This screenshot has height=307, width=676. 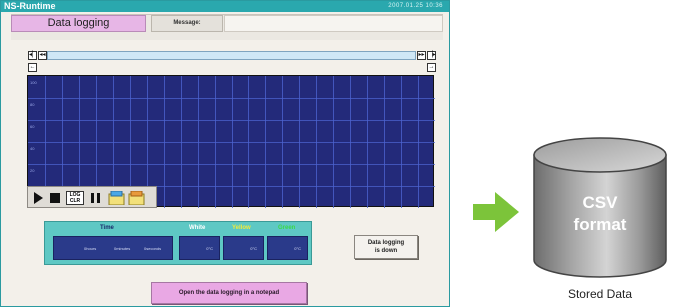 I want to click on series-name-green: Green, so click(x=287, y=228).